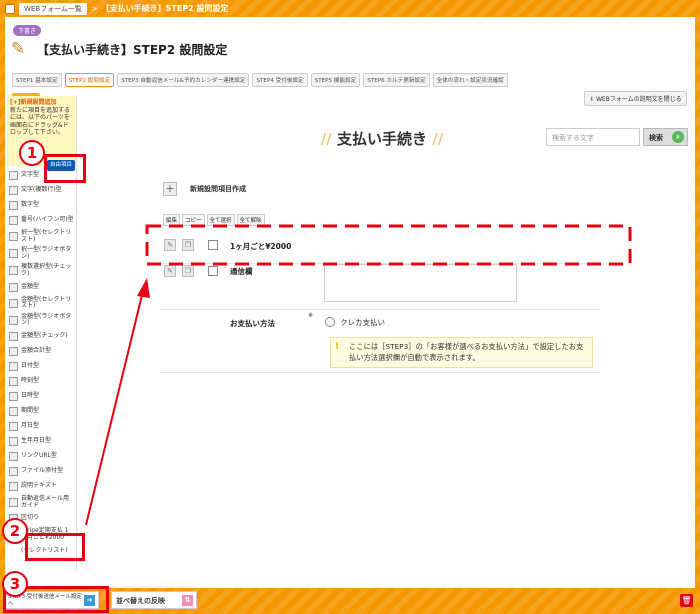  Describe the element at coordinates (388, 245) in the screenshot. I see `dashed-highlight` at that location.